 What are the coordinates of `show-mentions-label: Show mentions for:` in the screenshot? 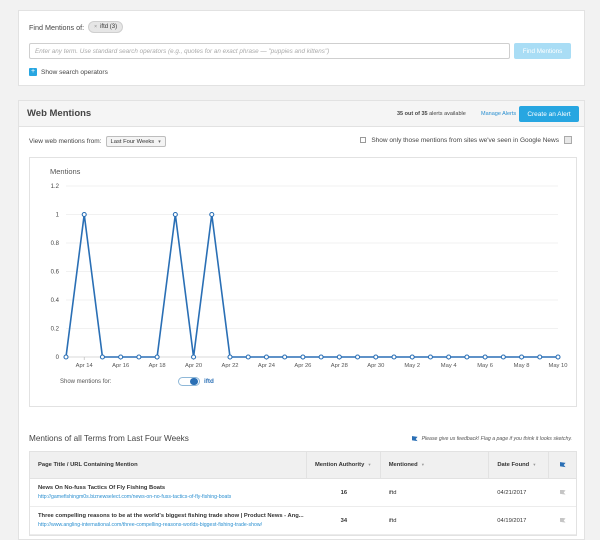 It's located at (86, 381).